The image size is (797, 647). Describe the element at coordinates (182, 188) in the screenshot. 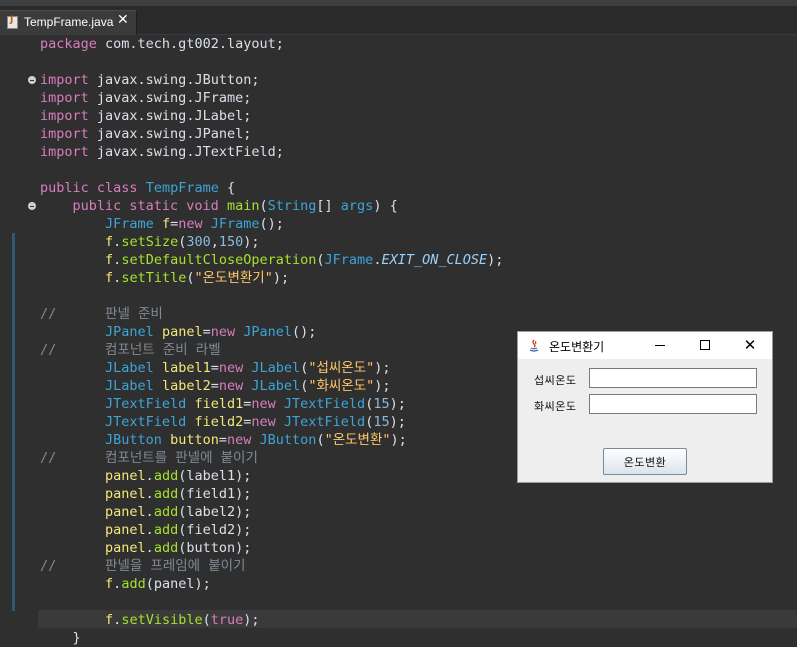

I see `code-token: TempFrame` at that location.